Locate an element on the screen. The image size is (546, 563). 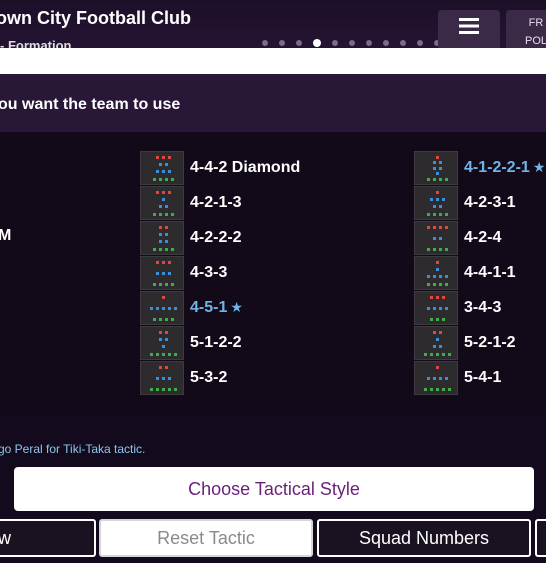
formation-option: 4-1-2-2-1 ★ is located at coordinates (479, 167).